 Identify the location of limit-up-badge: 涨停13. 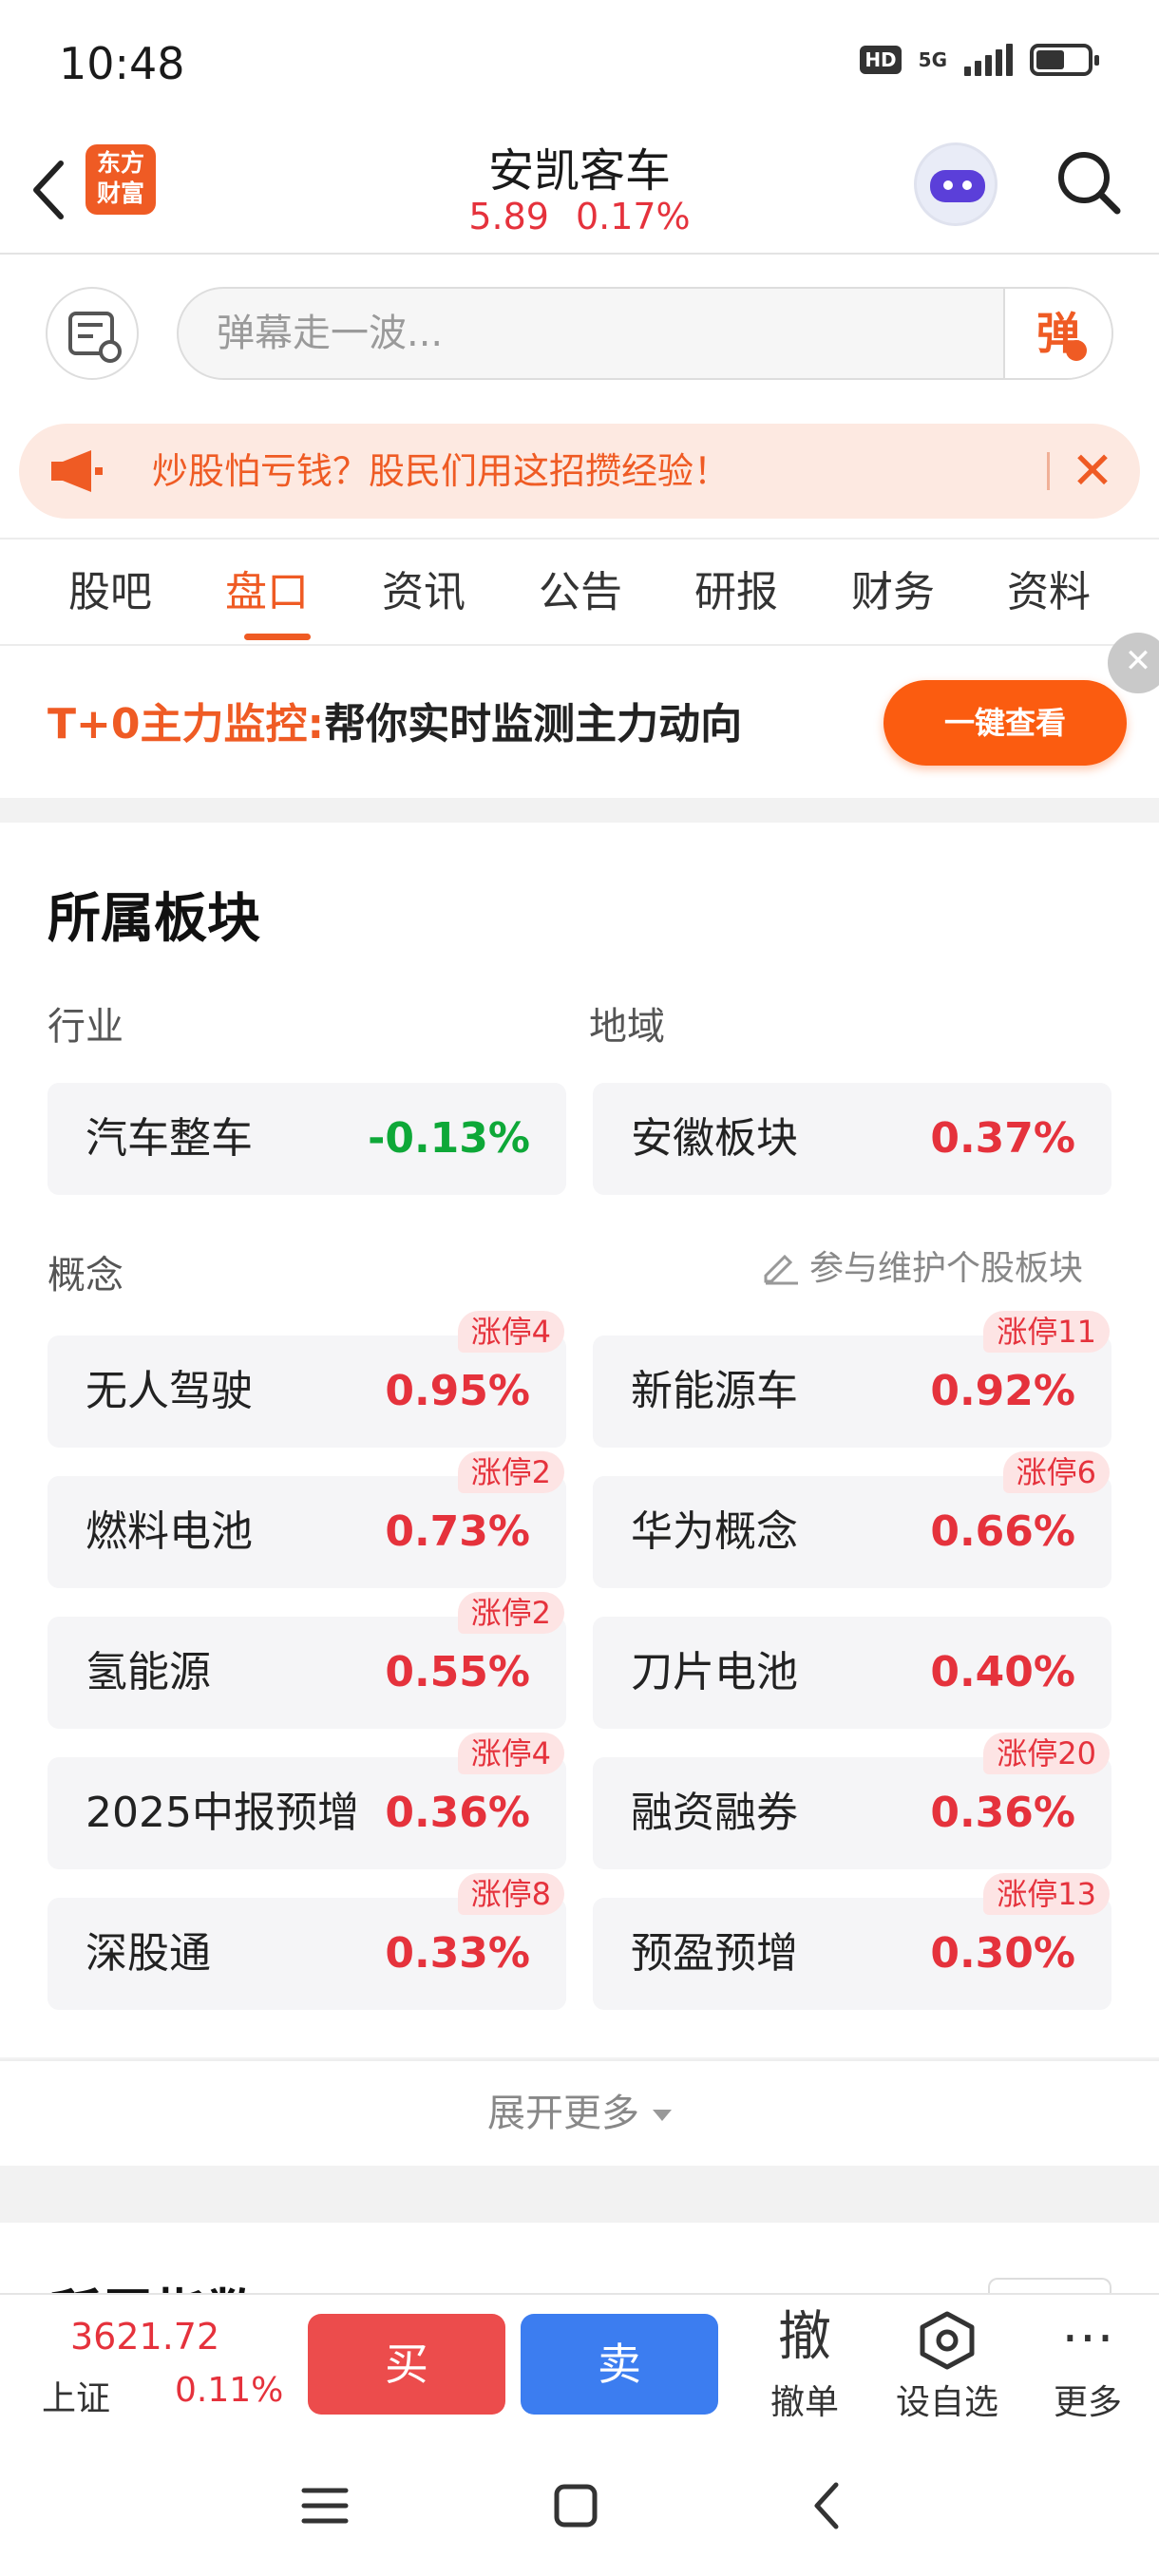
(1046, 1894).